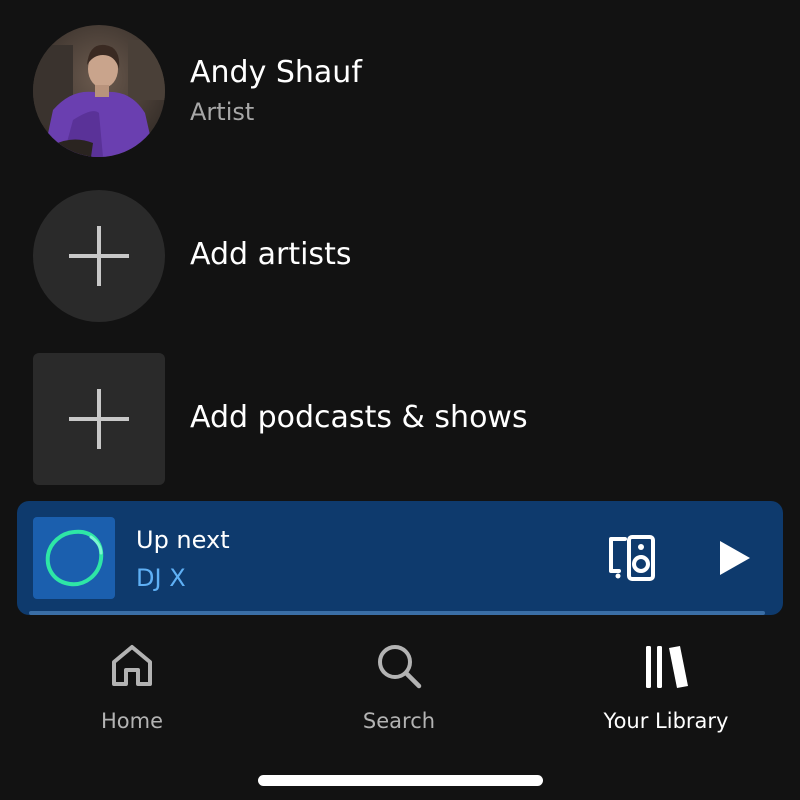  I want to click on connect-device-icon, so click(632, 558).